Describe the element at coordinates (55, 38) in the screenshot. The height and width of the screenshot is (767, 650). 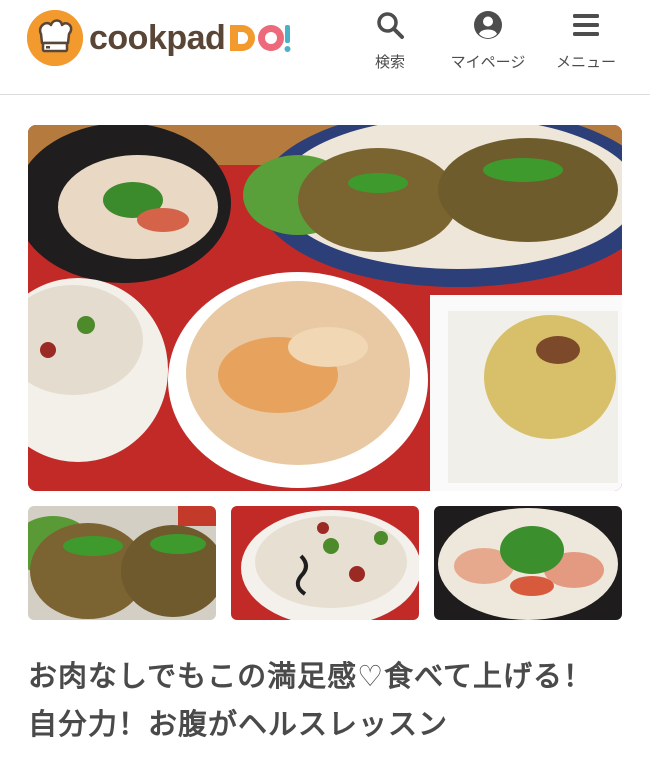
I see `chef-hat-icon` at that location.